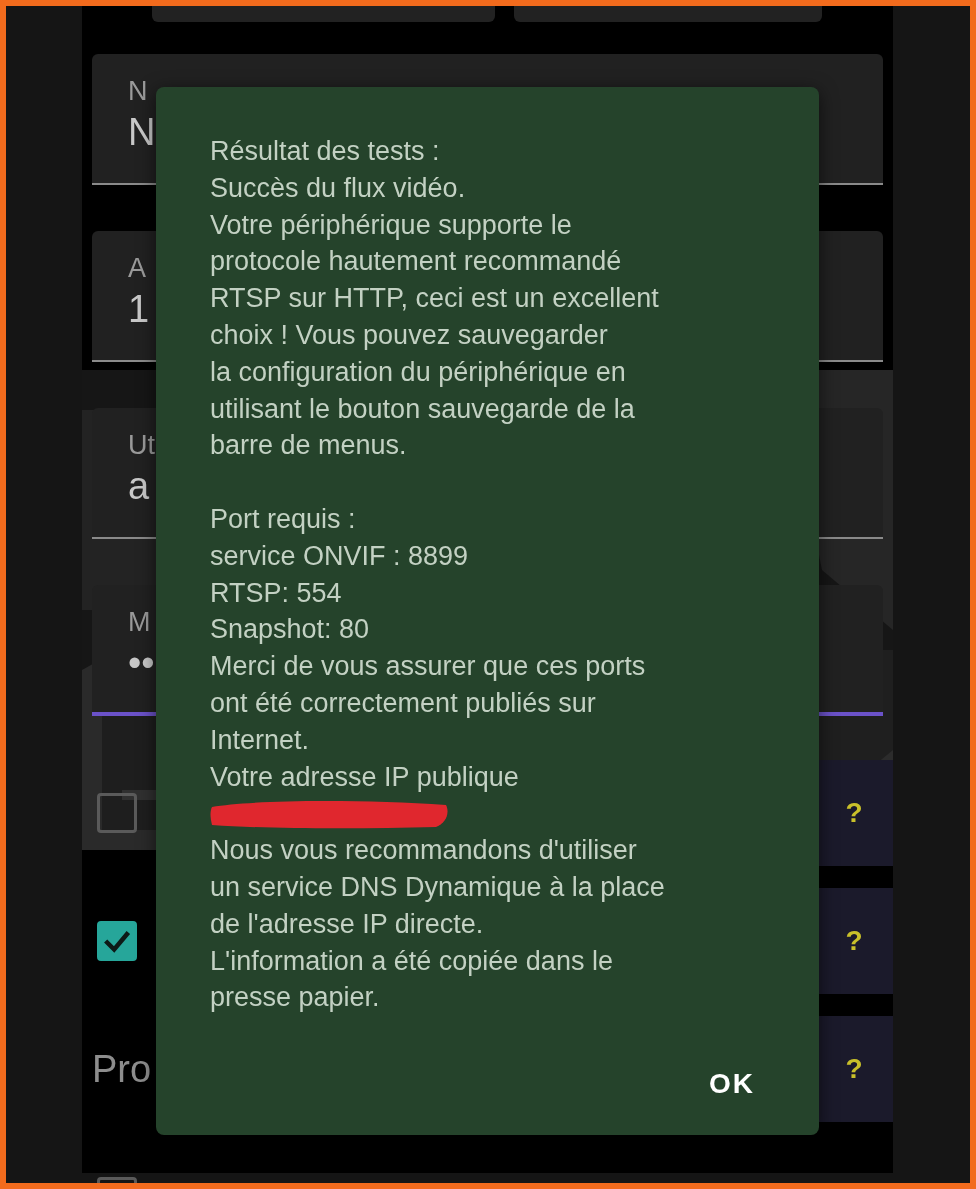 The image size is (976, 1189). I want to click on message-line: presse papier., so click(295, 998).